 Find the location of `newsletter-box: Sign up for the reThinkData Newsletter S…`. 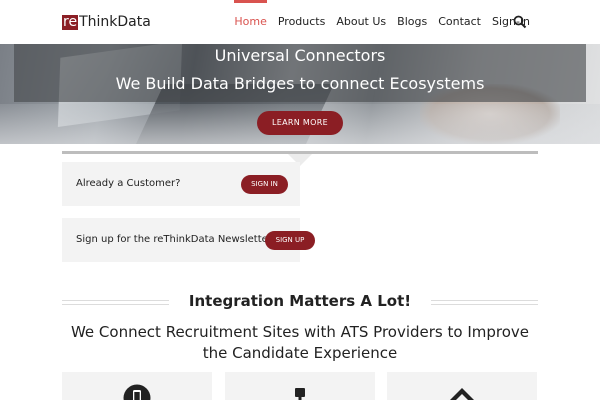

newsletter-box: Sign up for the reThinkData Newsletter S… is located at coordinates (188, 240).